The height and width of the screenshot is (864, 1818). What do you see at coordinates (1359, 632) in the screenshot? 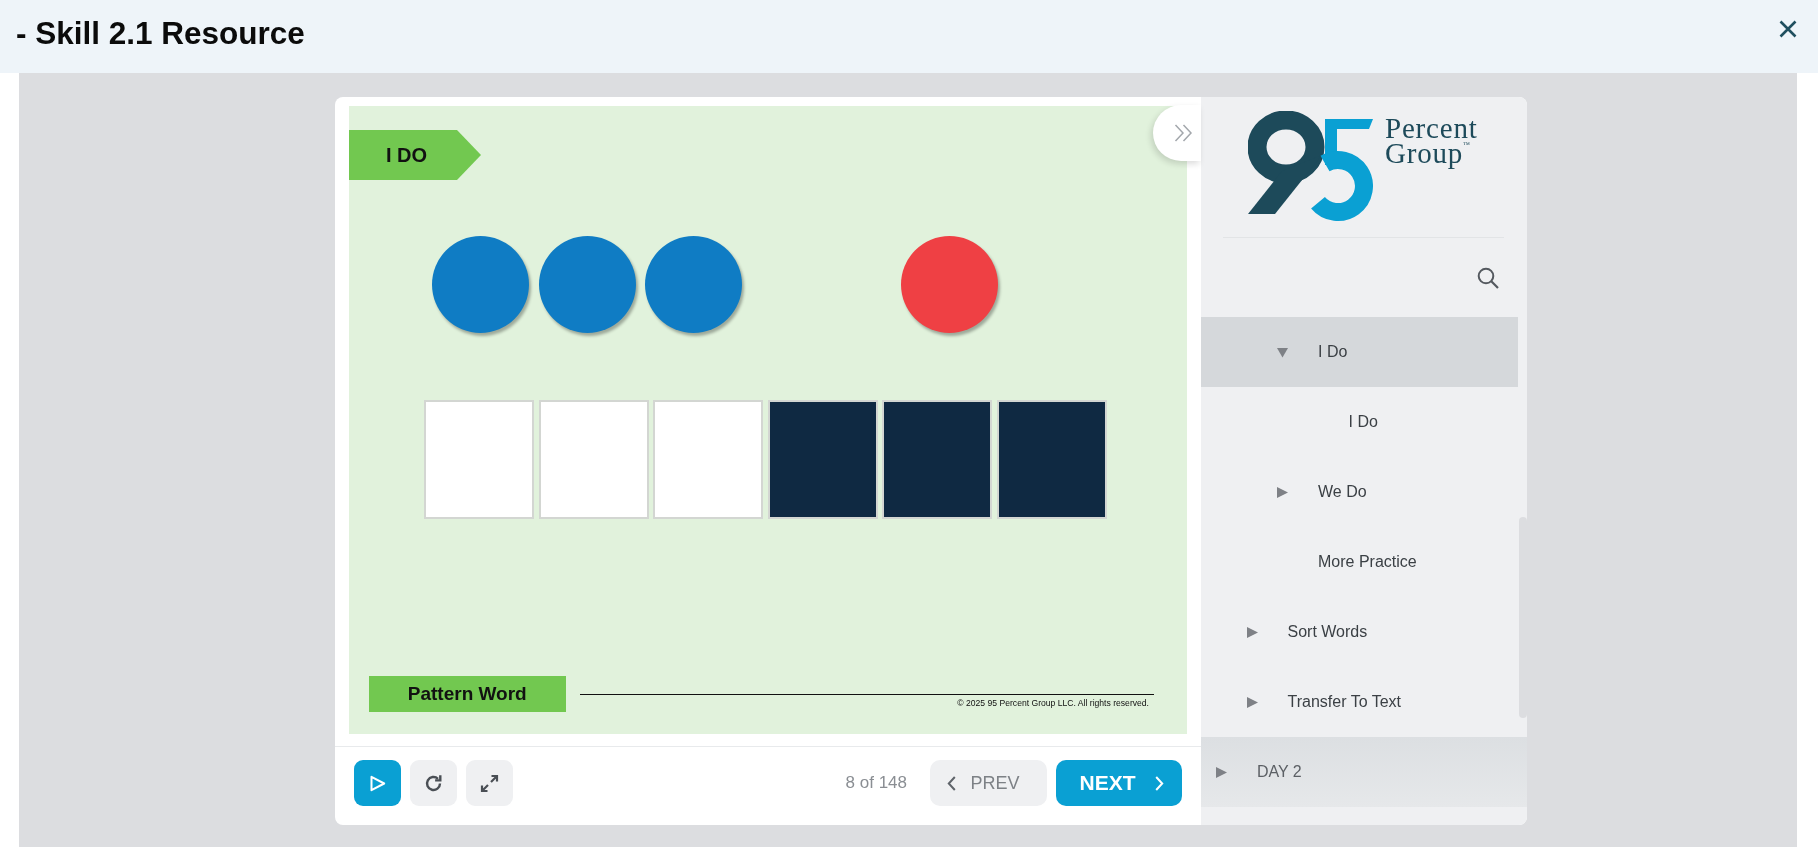
I see `outline-item: Sort Words` at bounding box center [1359, 632].